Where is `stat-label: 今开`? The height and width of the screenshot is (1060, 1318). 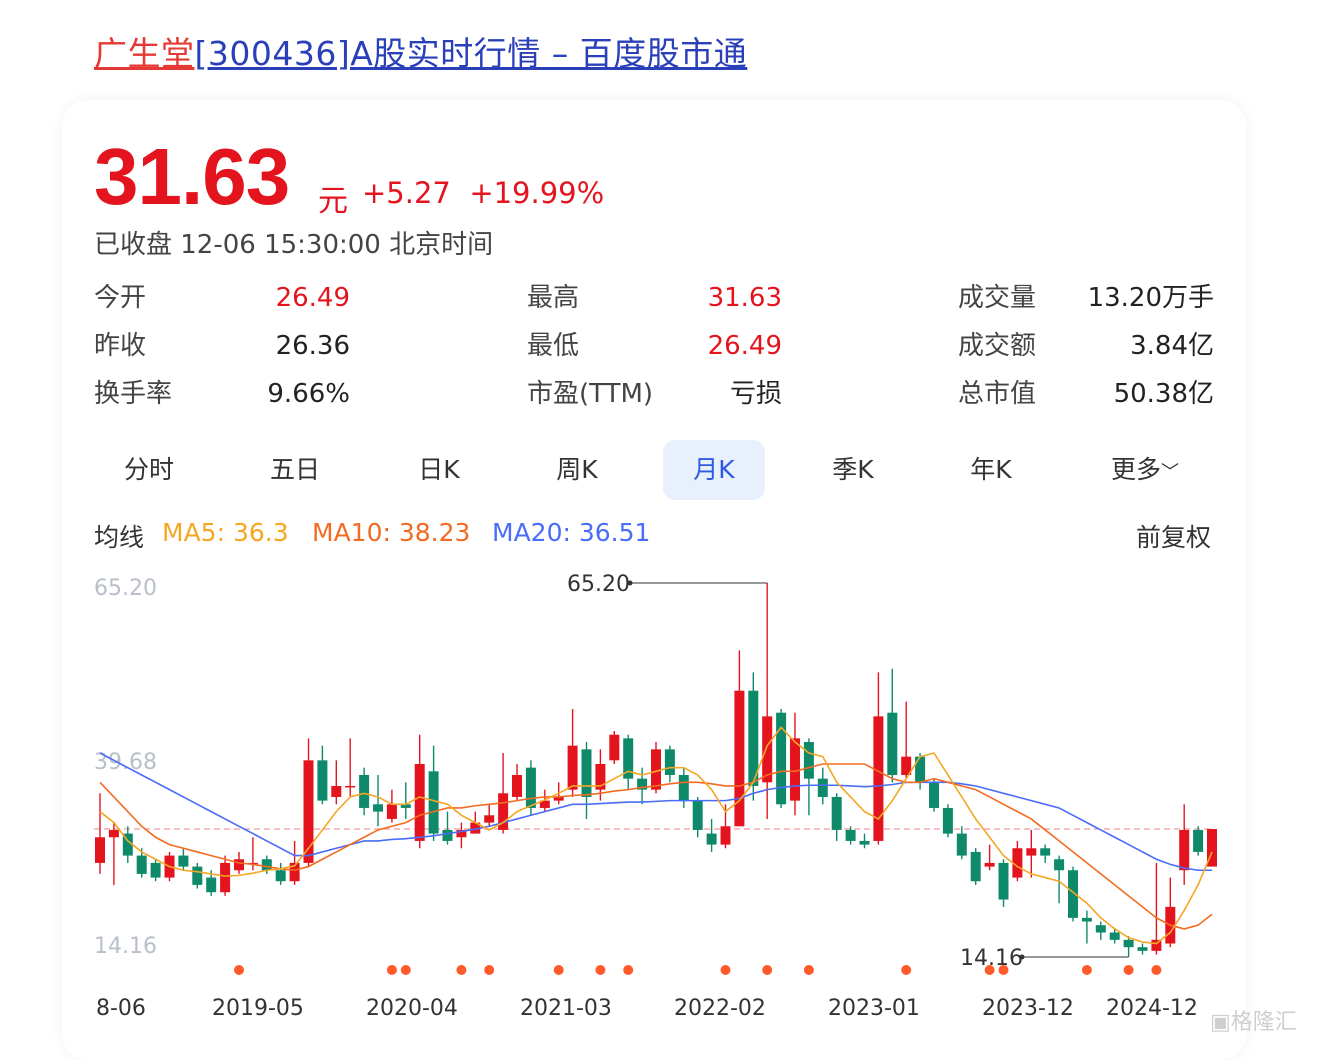
stat-label: 今开 is located at coordinates (120, 298).